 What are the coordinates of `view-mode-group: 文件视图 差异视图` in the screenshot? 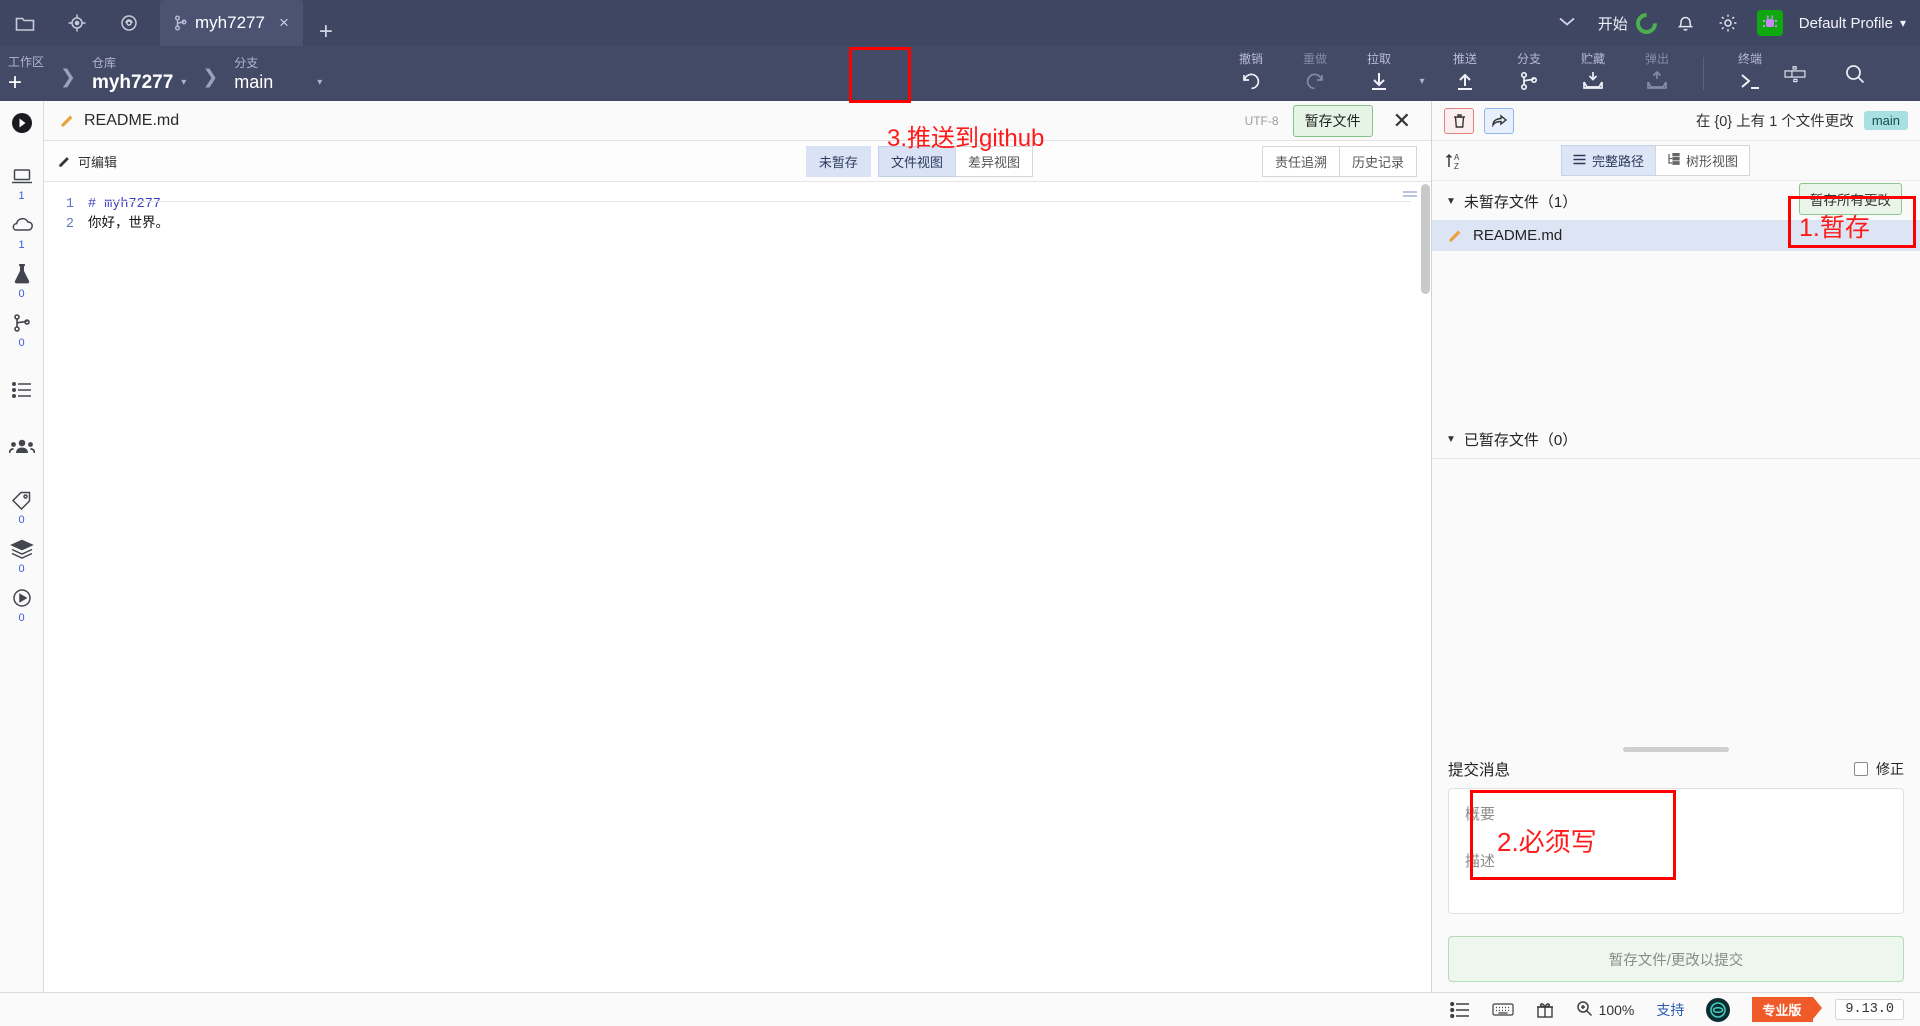 It's located at (955, 161).